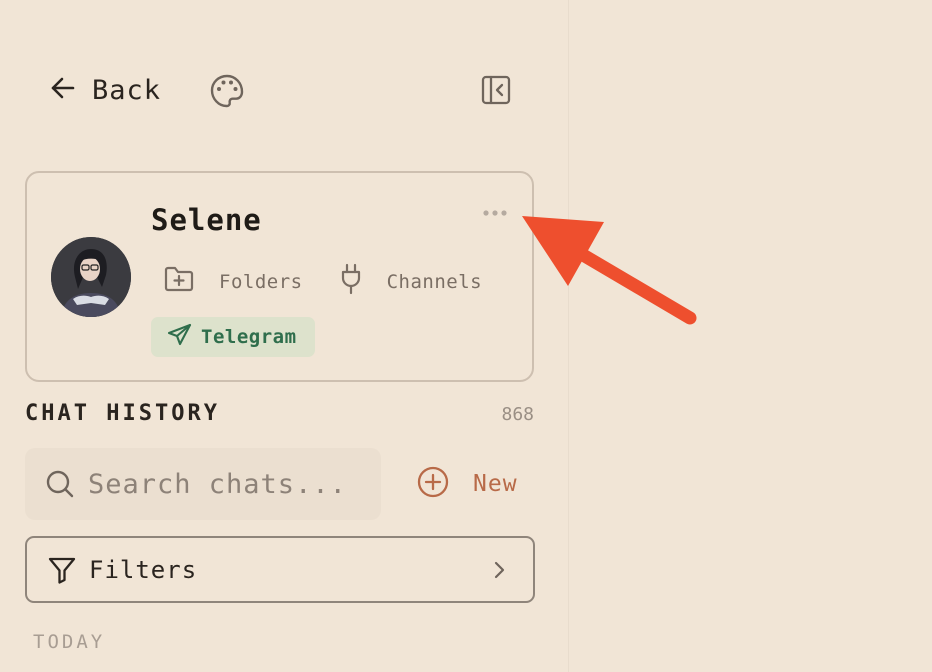  What do you see at coordinates (127, 90) in the screenshot?
I see `back-label: Back` at bounding box center [127, 90].